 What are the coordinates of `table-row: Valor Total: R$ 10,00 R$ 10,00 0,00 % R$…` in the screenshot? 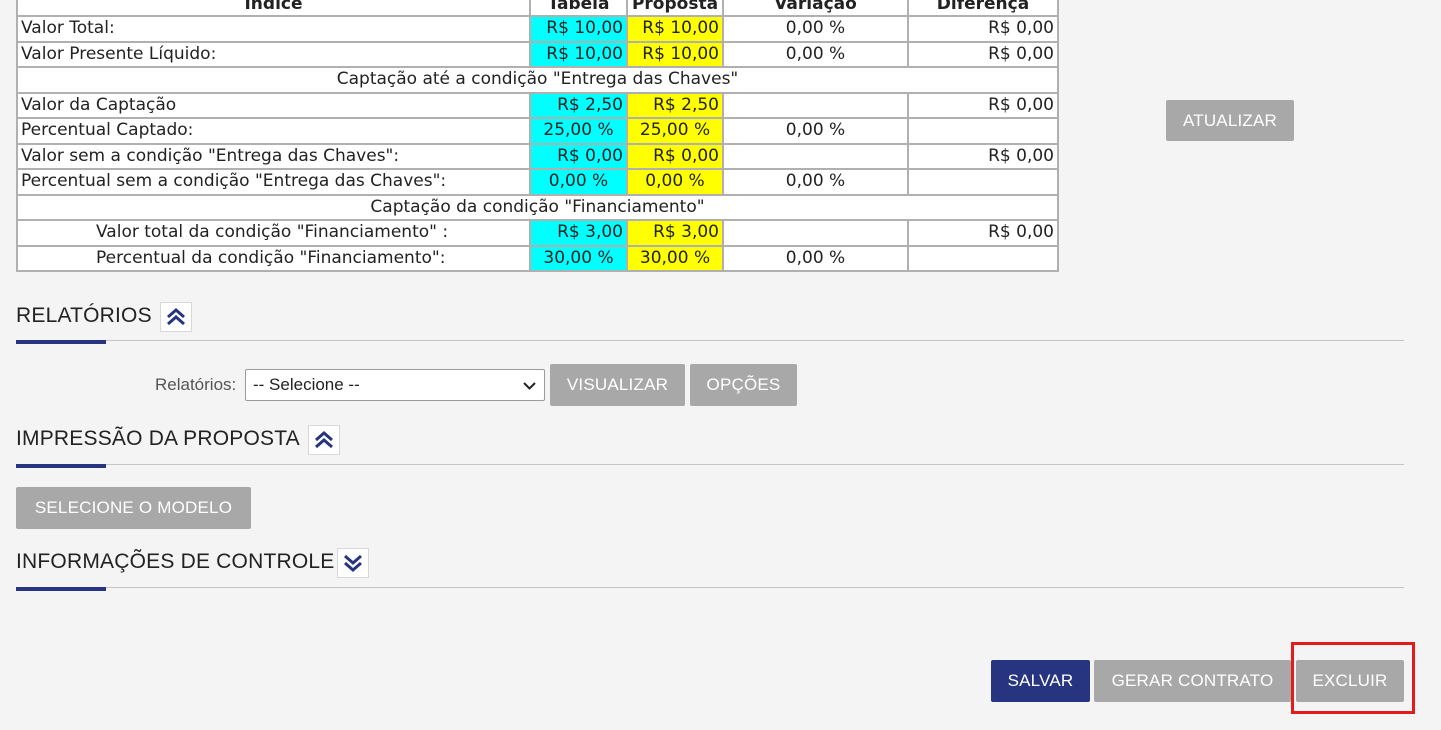 It's located at (537, 29).